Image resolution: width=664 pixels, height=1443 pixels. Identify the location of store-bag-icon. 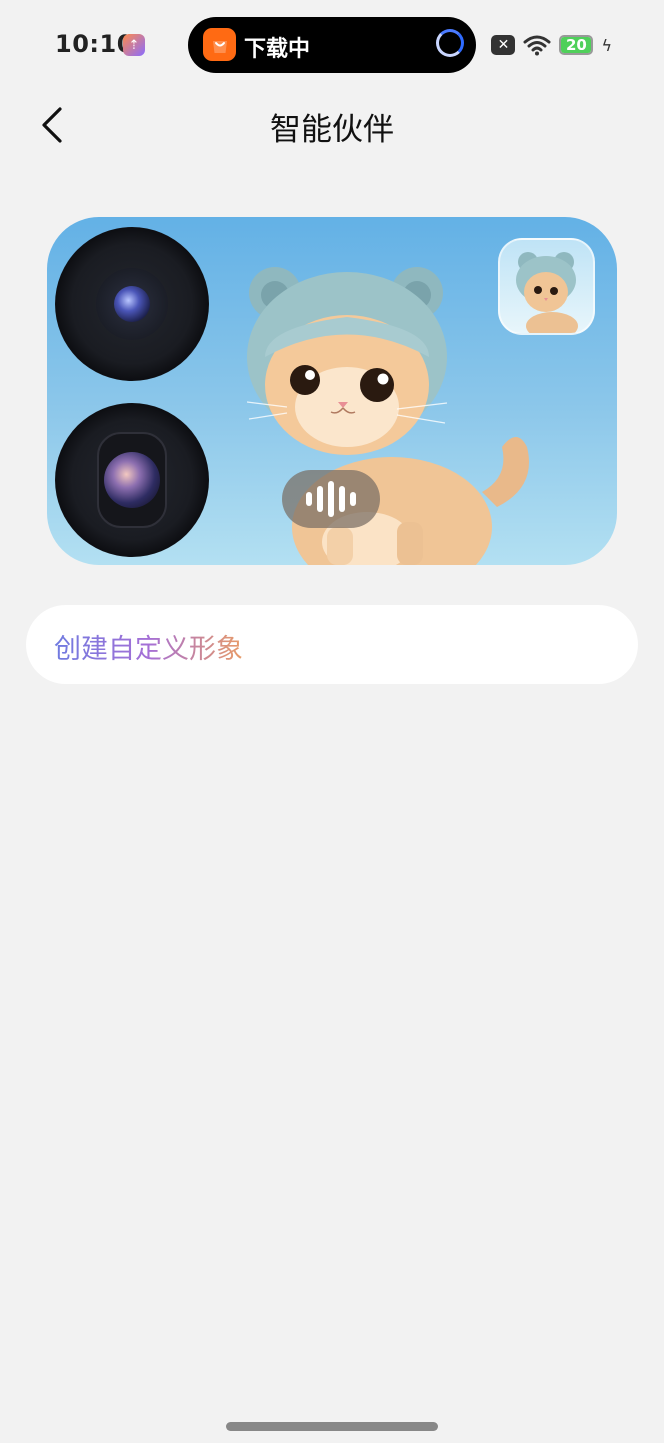
(219, 44).